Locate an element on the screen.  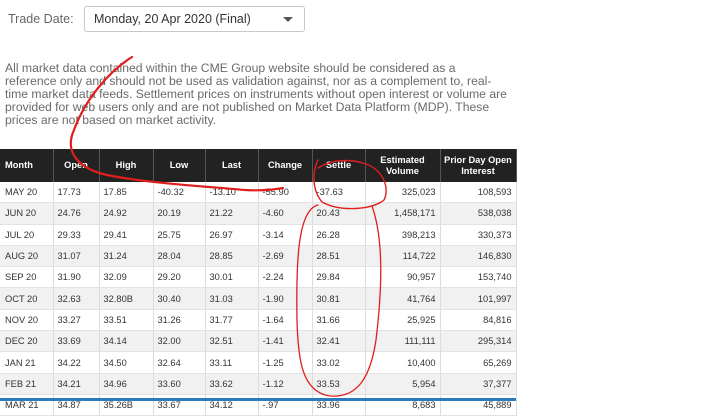
value-cell: 20.43 is located at coordinates (339, 213).